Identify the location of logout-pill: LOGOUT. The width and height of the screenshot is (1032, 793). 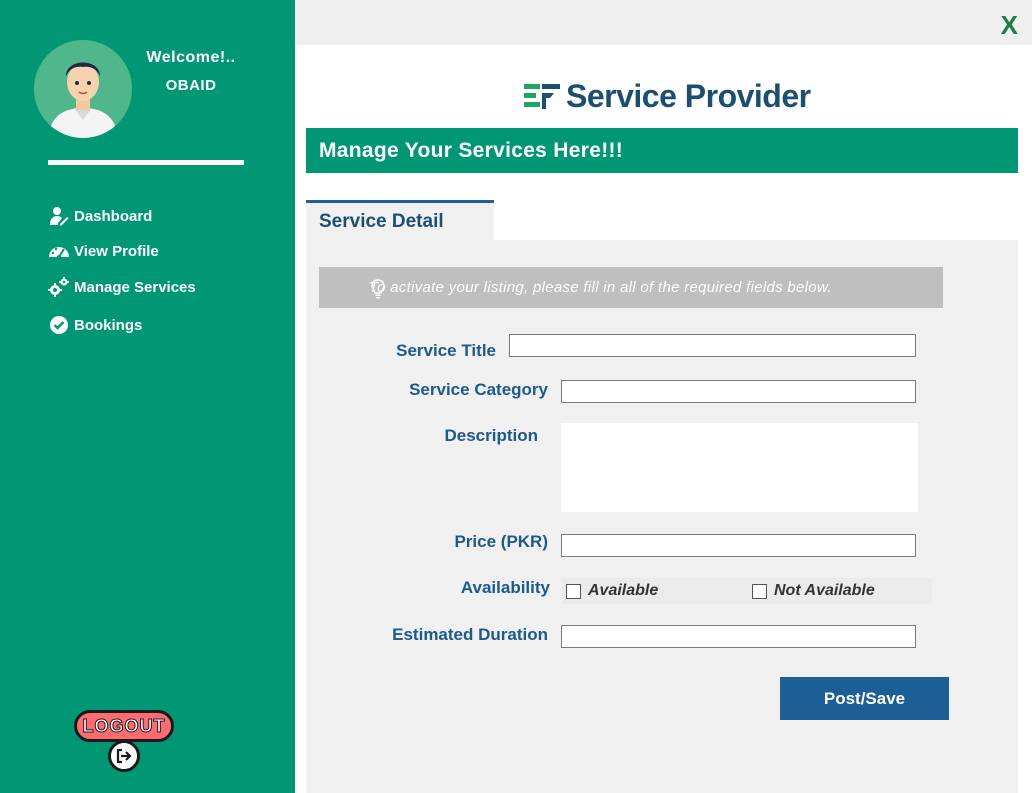
(124, 726).